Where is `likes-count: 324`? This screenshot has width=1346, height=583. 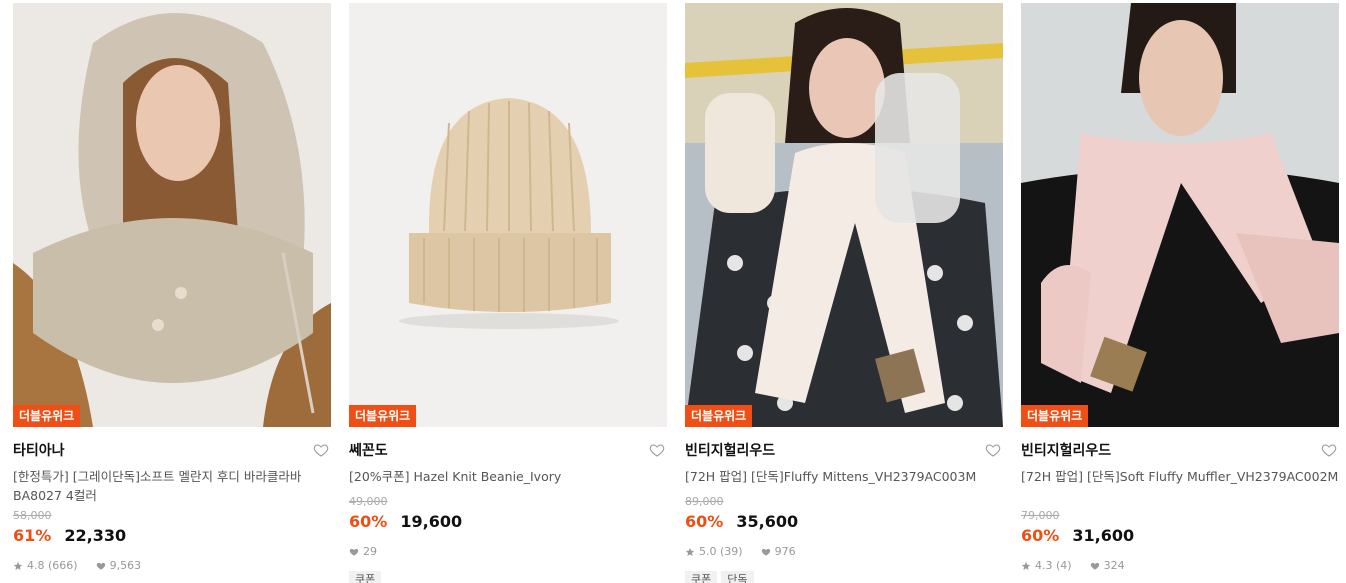 likes-count: 324 is located at coordinates (1114, 565).